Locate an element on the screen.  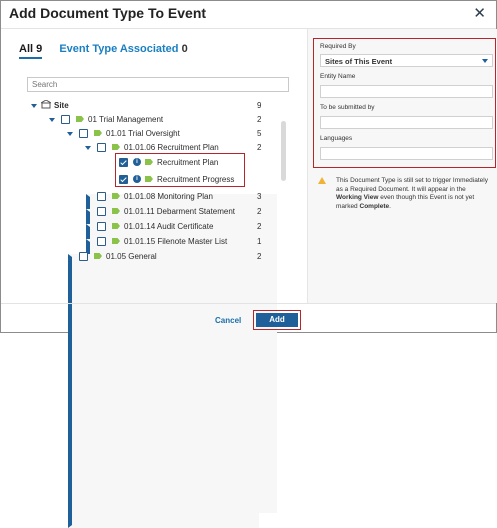
dialog-title: Add Document Type To Event is located at coordinates (108, 13).